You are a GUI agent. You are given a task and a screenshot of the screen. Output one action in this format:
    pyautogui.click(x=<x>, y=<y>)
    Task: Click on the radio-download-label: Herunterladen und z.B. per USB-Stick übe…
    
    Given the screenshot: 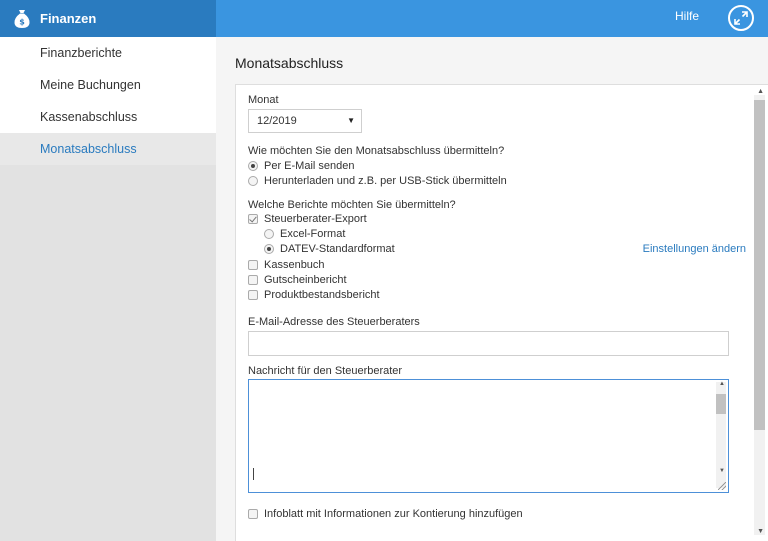 What is the action you would take?
    pyautogui.click(x=385, y=181)
    